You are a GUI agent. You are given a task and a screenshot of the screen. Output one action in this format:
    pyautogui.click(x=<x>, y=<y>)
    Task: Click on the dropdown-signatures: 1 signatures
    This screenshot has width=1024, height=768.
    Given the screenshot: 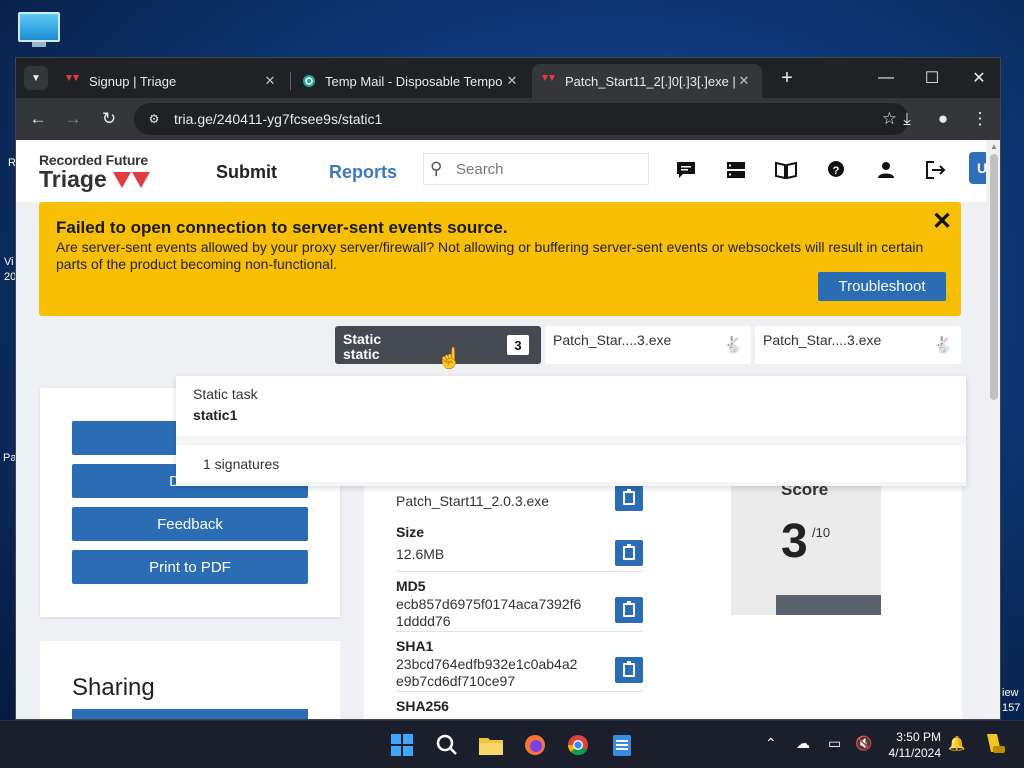 What is the action you would take?
    pyautogui.click(x=571, y=464)
    